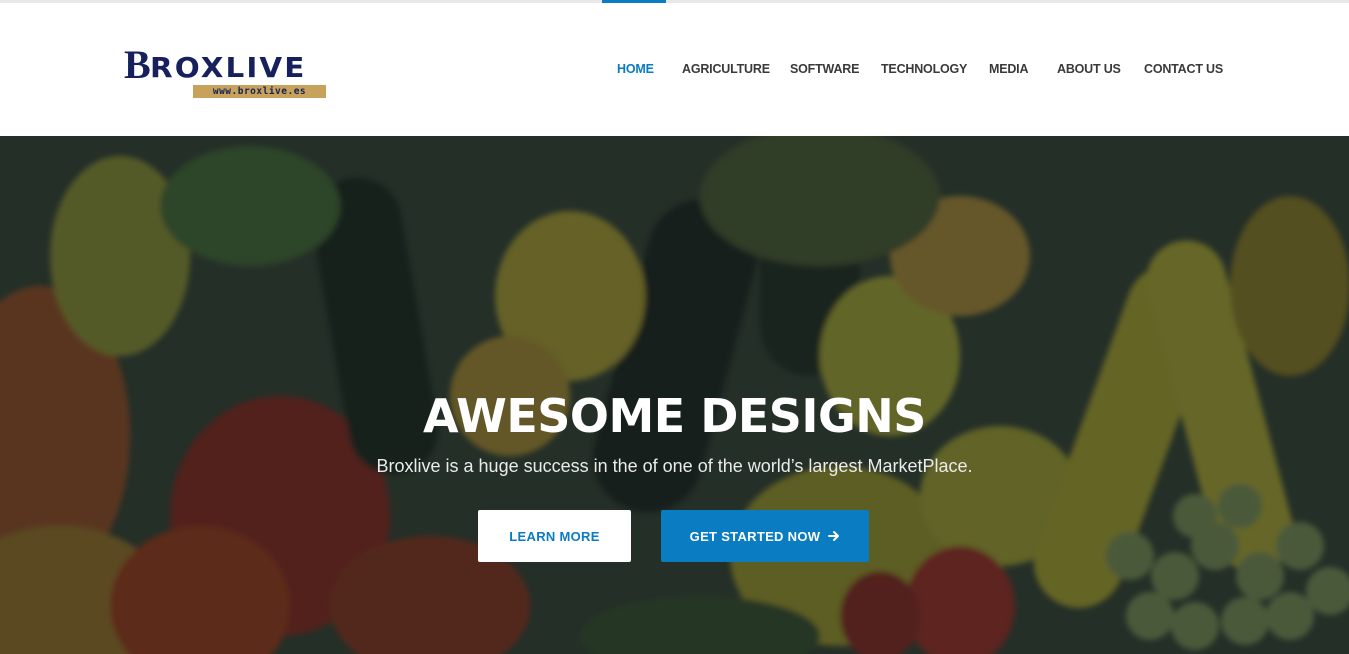 The height and width of the screenshot is (654, 1349). I want to click on nav-item-media: MEDIA, so click(1008, 69).